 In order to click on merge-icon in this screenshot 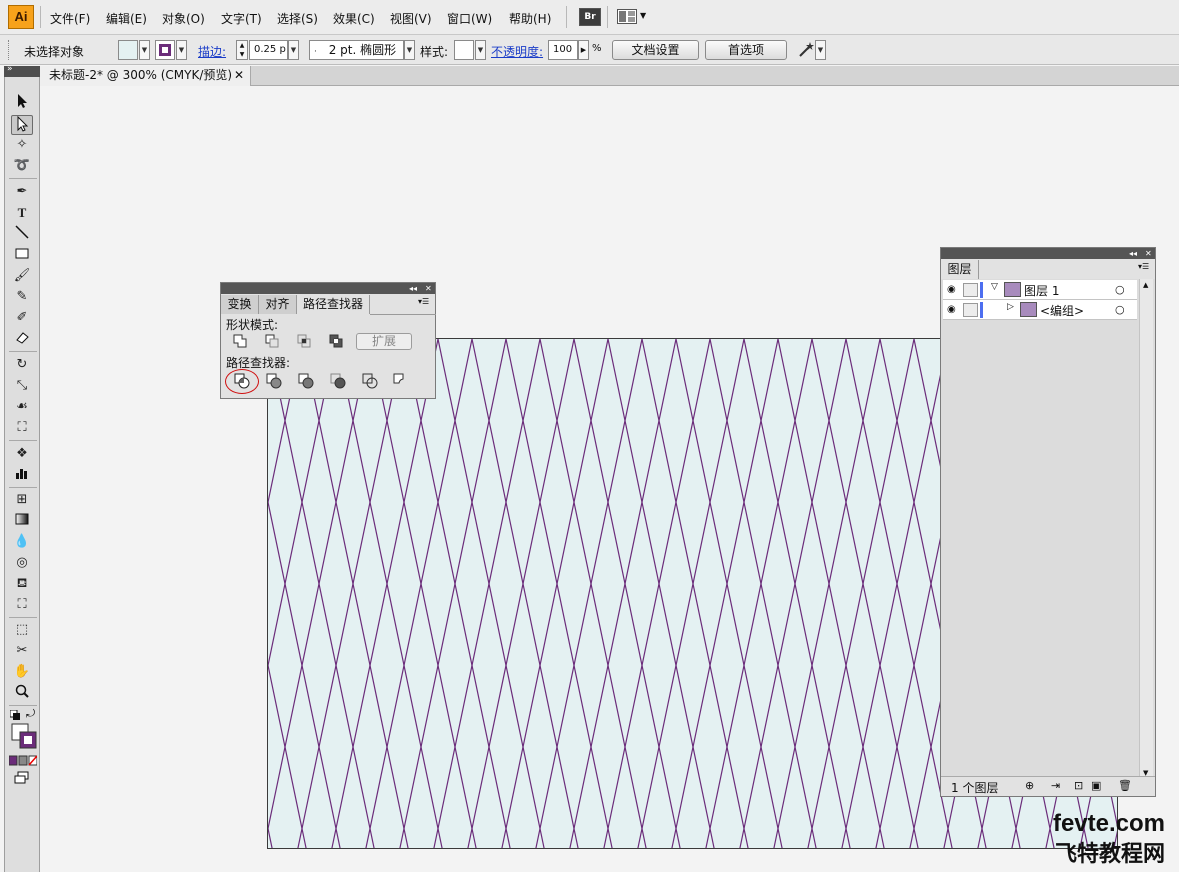, I will do `click(306, 381)`.